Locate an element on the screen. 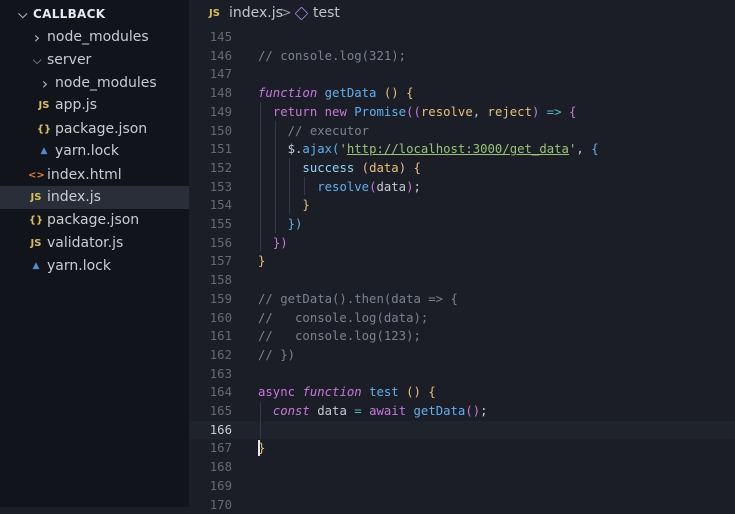 This screenshot has height=514, width=735. code-line: 163 is located at coordinates (462, 374).